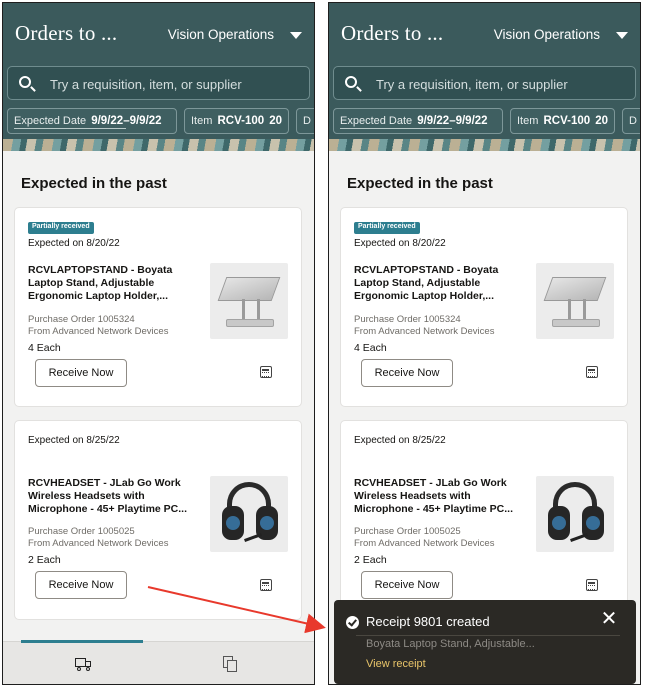 Image resolution: width=646 pixels, height=690 pixels. What do you see at coordinates (609, 619) in the screenshot?
I see `close-icon: ✕` at bounding box center [609, 619].